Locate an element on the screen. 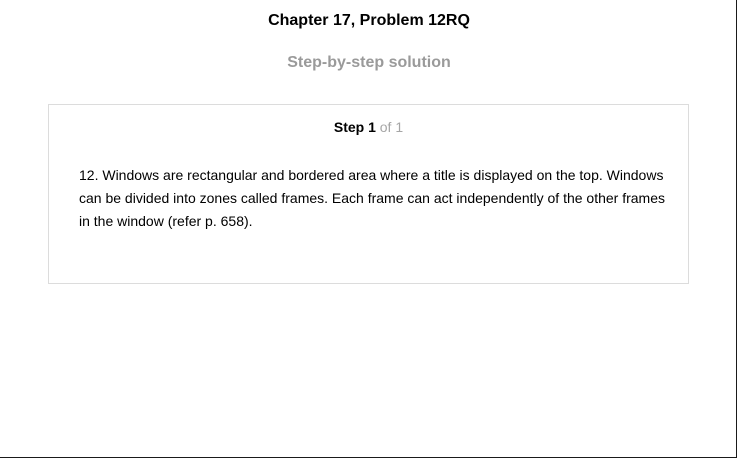  step-label: Step 1 is located at coordinates (354, 127).